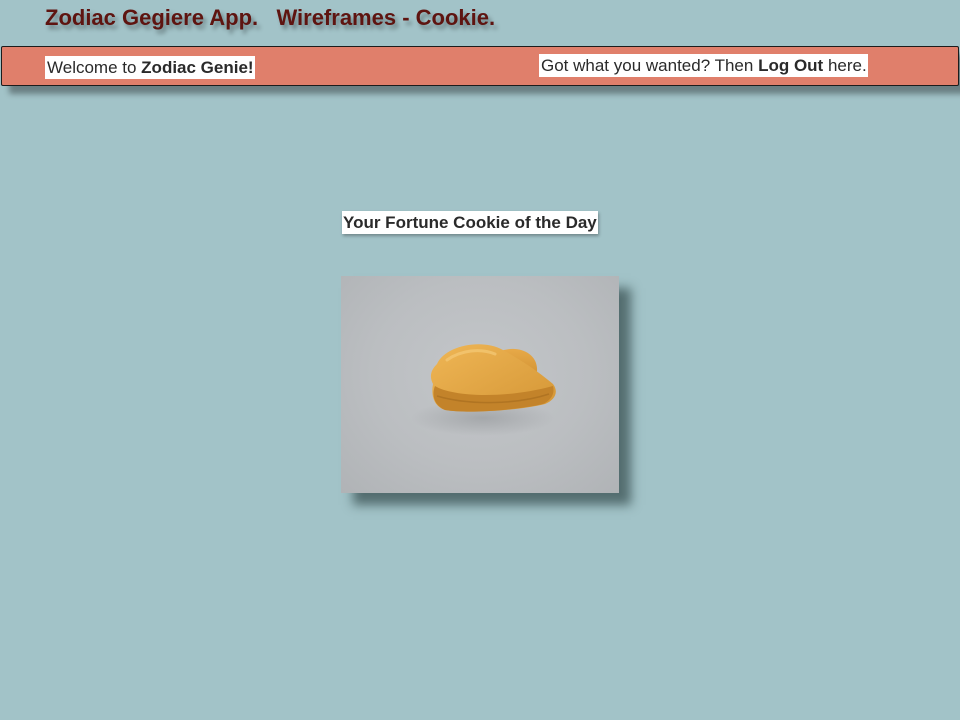 This screenshot has width=960, height=720. I want to click on welcome-message: Welcome to Zodiac Genie!, so click(150, 67).